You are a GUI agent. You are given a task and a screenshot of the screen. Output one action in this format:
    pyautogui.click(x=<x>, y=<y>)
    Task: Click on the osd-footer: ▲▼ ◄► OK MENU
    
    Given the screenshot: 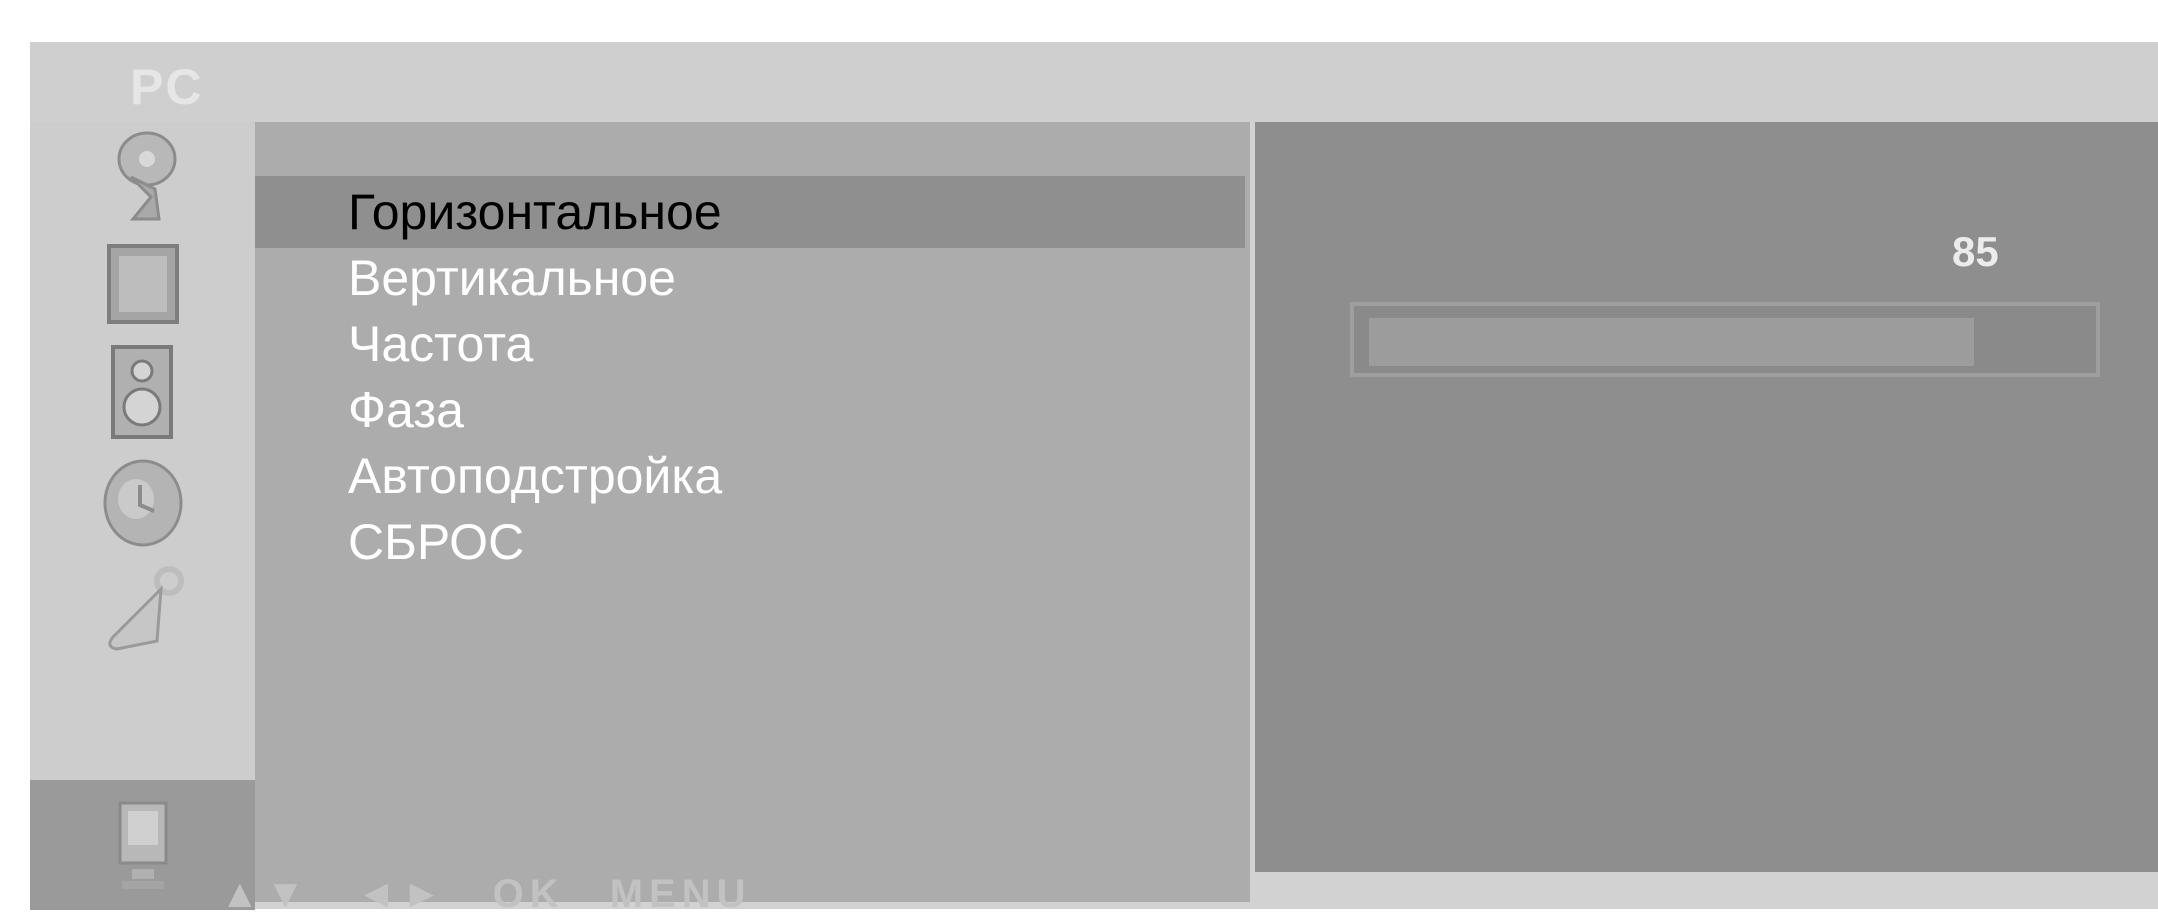 What is the action you would take?
    pyautogui.click(x=1094, y=894)
    